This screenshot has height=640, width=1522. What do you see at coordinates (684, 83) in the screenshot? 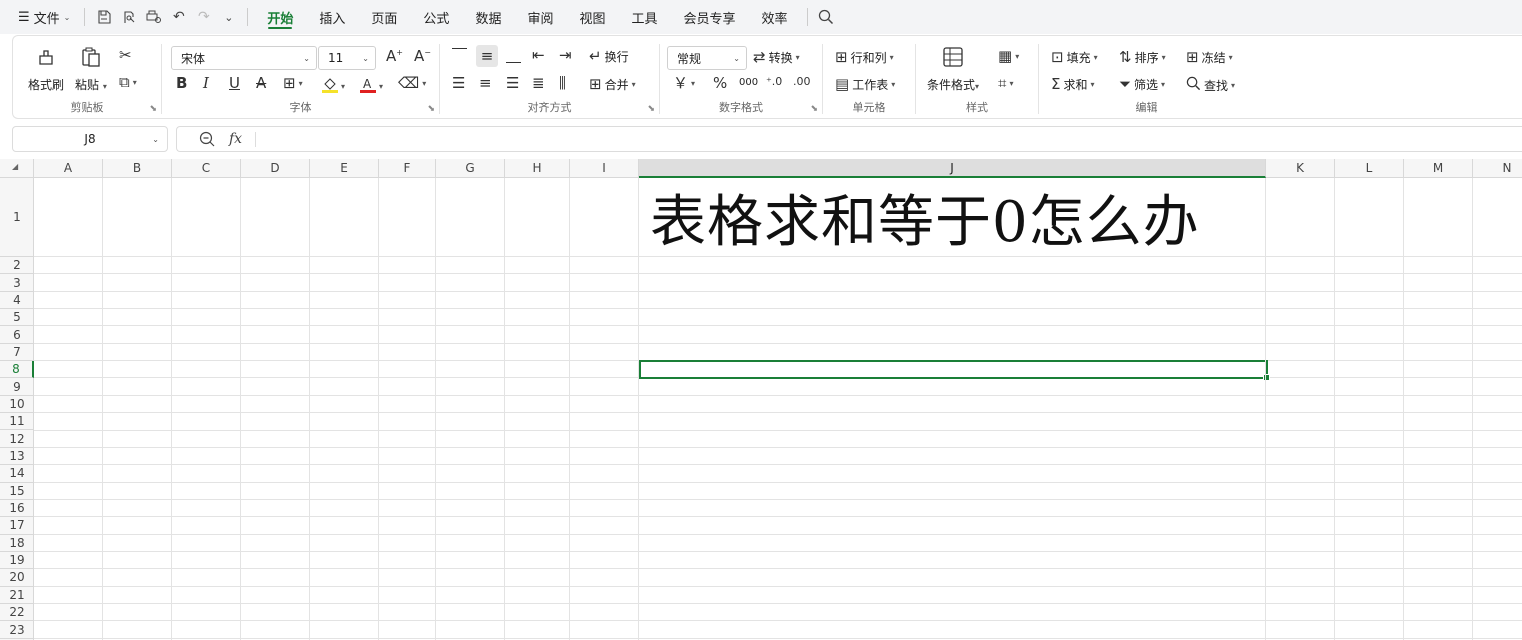
I see `currency-button: ￥ ▾` at bounding box center [684, 83].